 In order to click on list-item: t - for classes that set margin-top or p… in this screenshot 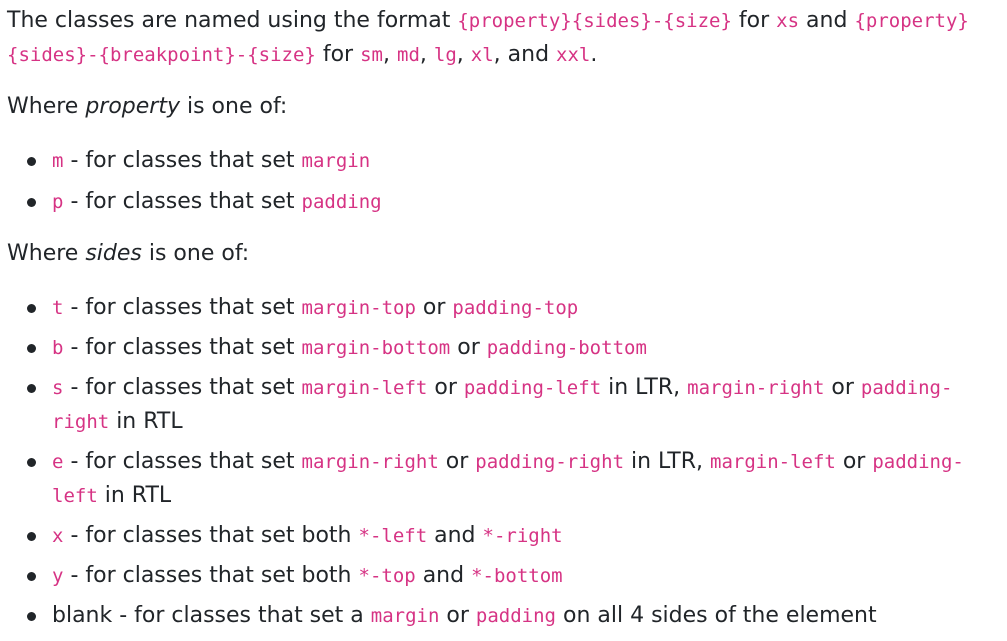, I will do `click(512, 308)`.